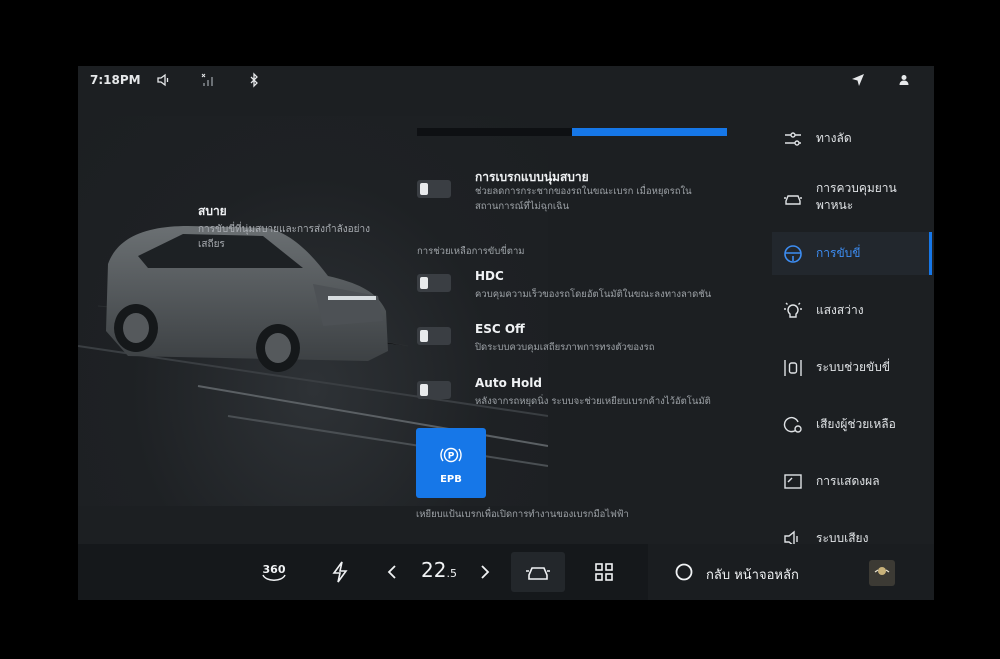 The image size is (1000, 659). I want to click on sidebar-item-voice-assistant: เสียงผู้ช่วยเหลือ, so click(852, 424).